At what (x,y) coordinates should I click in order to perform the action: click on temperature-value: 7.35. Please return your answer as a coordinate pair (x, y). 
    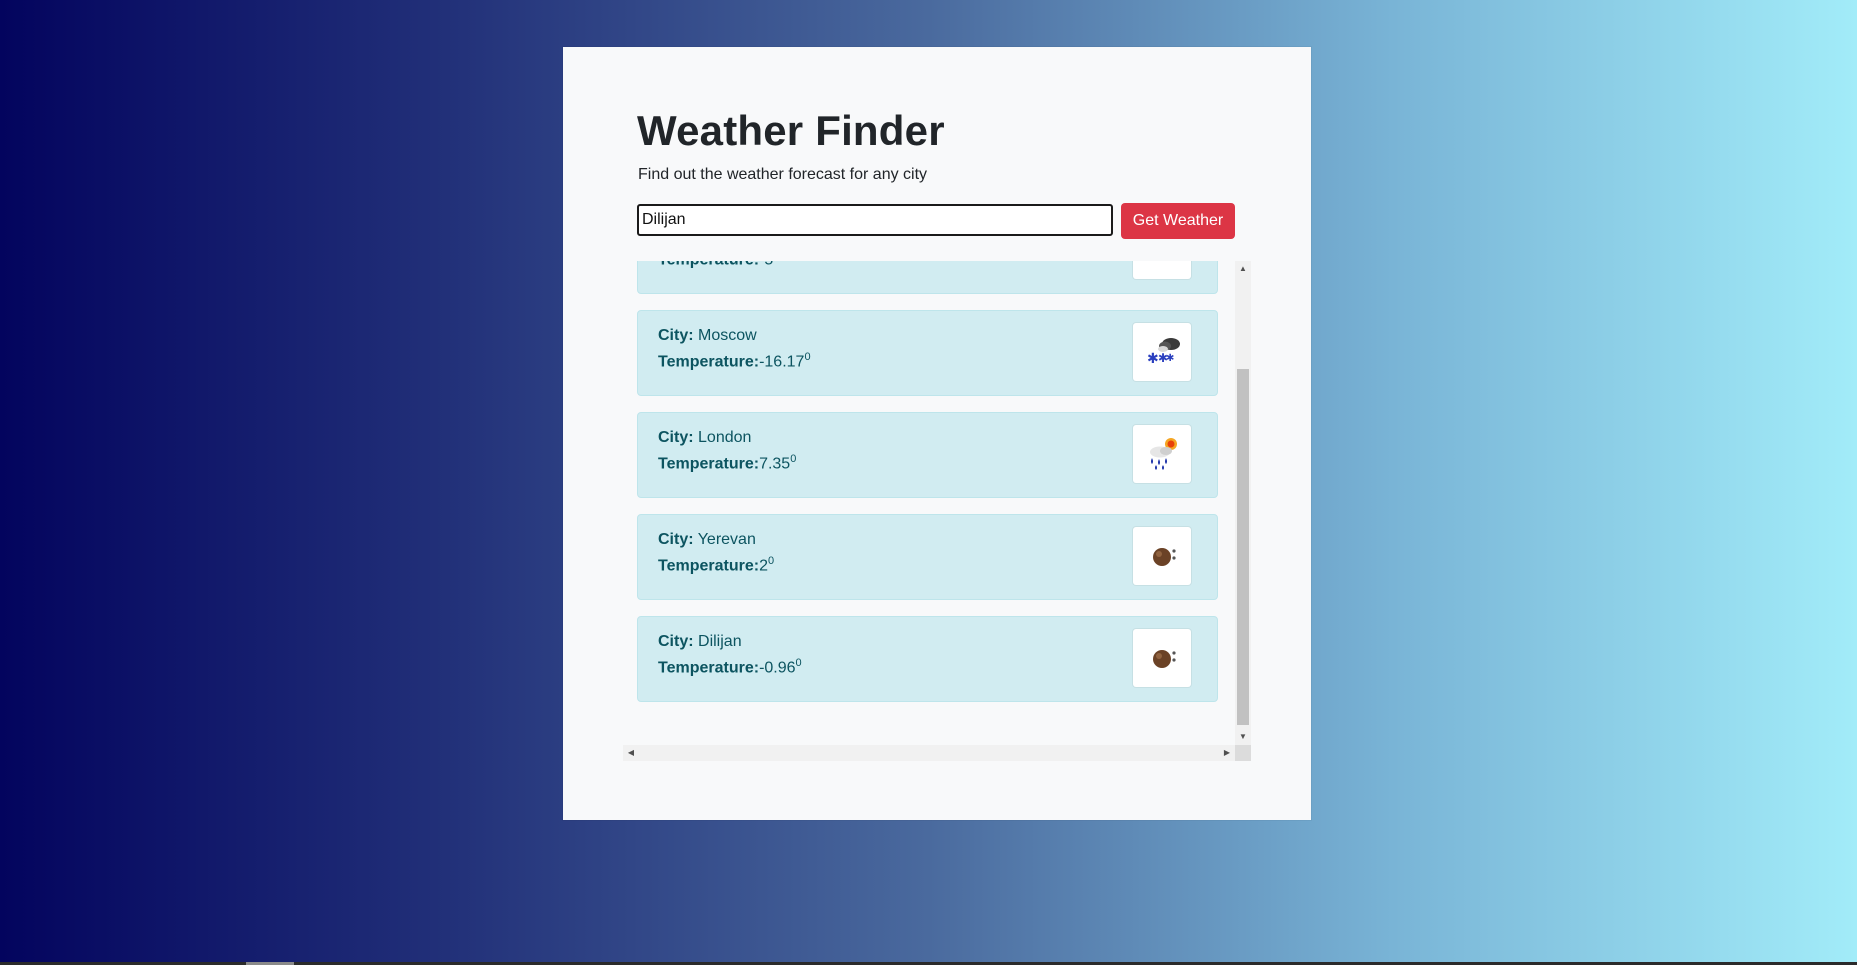
    Looking at the image, I should click on (775, 464).